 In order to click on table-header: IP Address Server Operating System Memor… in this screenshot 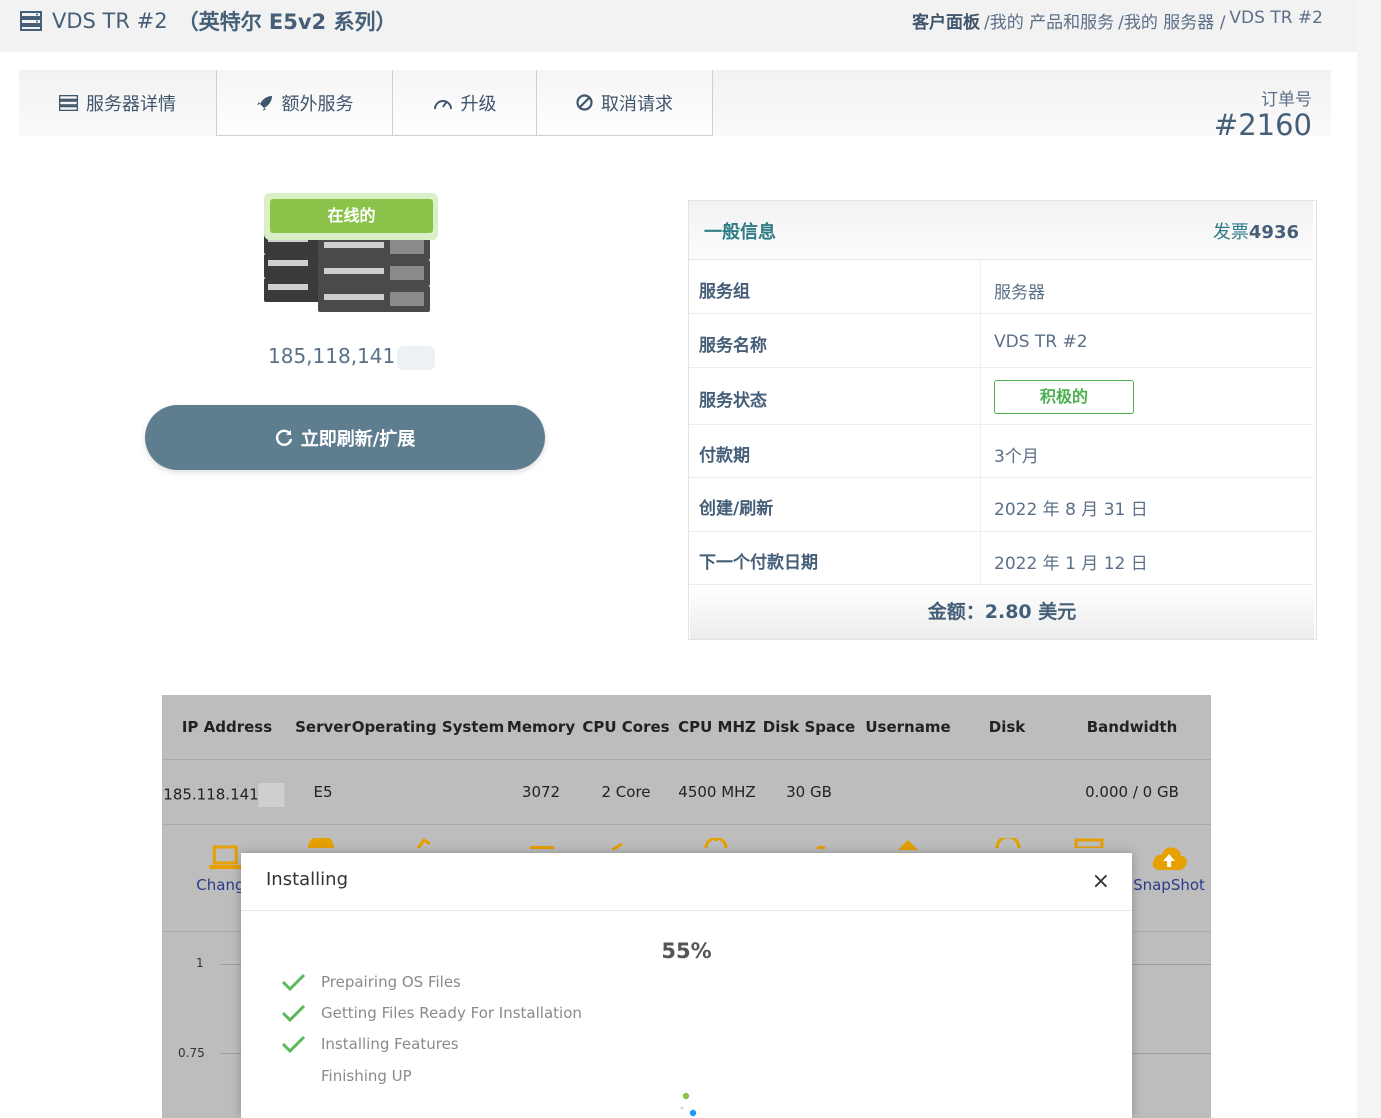, I will do `click(686, 727)`.